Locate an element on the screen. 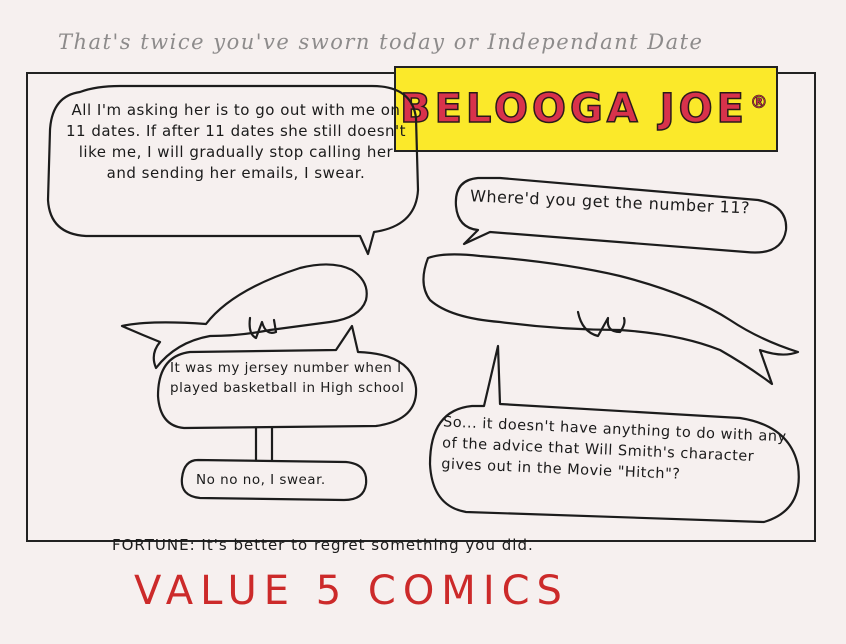 The width and height of the screenshot is (846, 644). whale-right-flipper is located at coordinates (601, 324).